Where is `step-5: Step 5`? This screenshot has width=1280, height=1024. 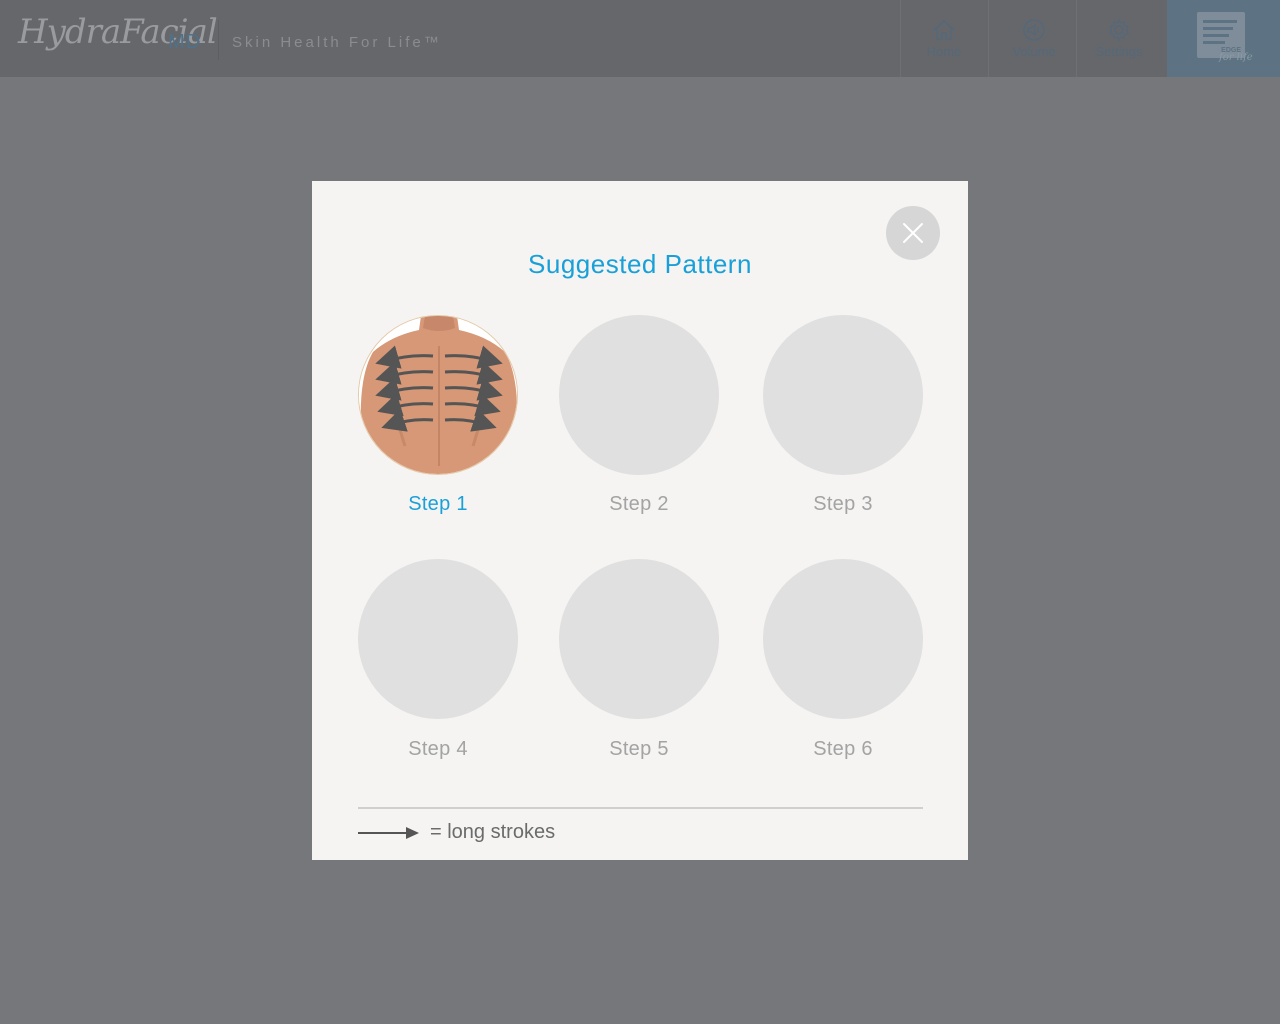
step-5: Step 5 is located at coordinates (639, 659).